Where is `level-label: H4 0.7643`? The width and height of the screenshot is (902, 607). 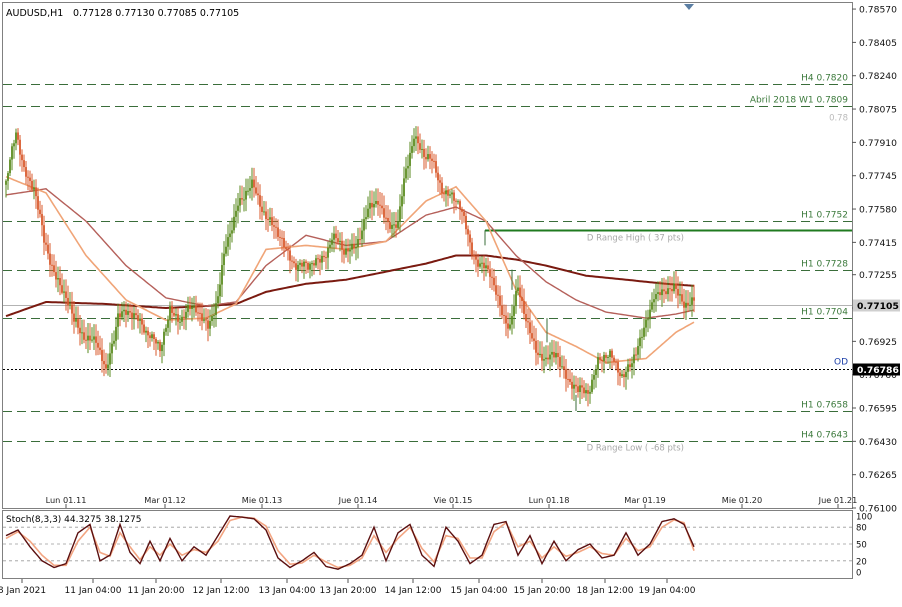 level-label: H4 0.7643 is located at coordinates (824, 436).